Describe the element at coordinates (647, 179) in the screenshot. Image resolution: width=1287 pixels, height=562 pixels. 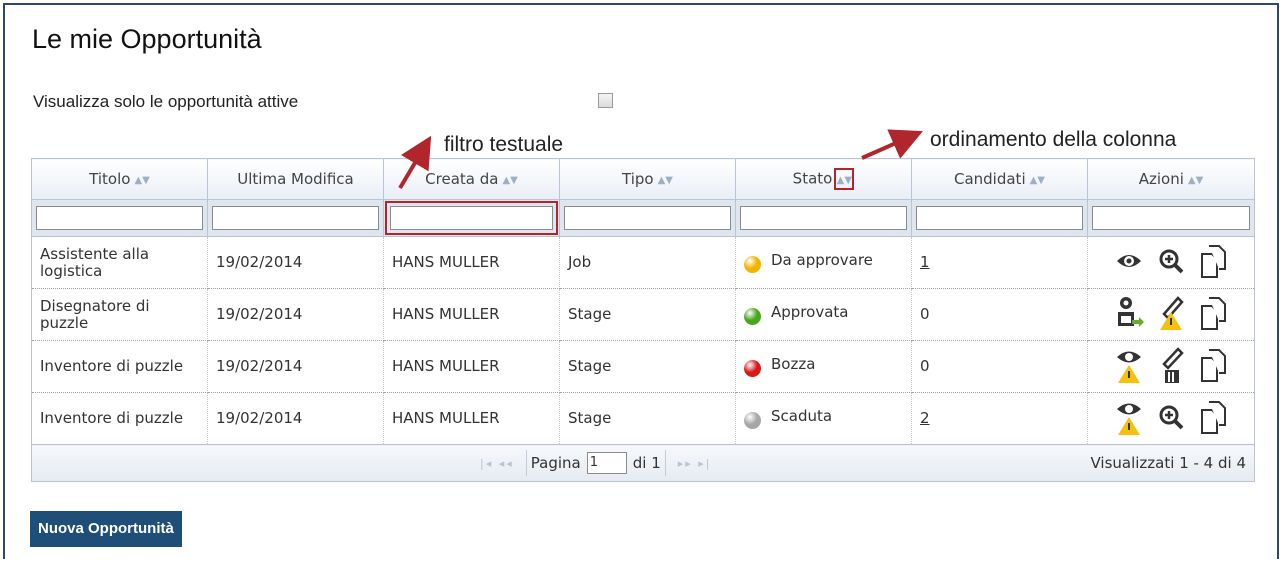
I see `column-header-tipo: Tipo ▲▼` at that location.